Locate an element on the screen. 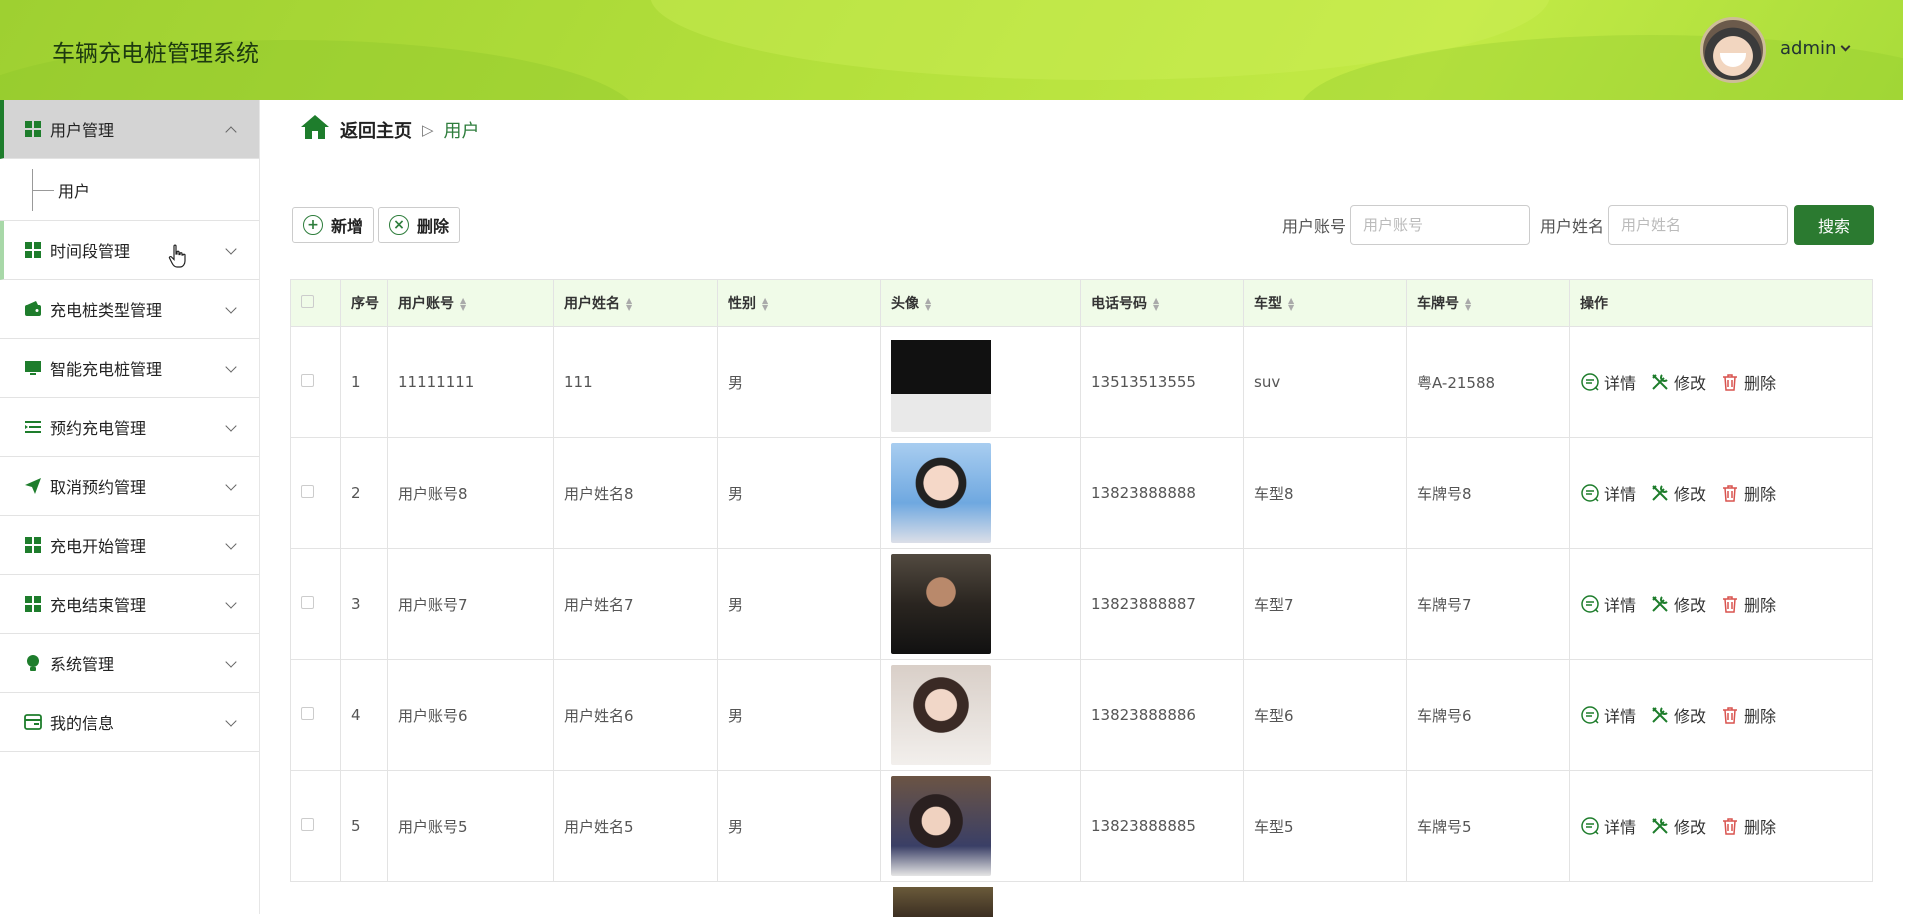  sidebar-item-charge-start: 充电开始管理 is located at coordinates (129, 545).